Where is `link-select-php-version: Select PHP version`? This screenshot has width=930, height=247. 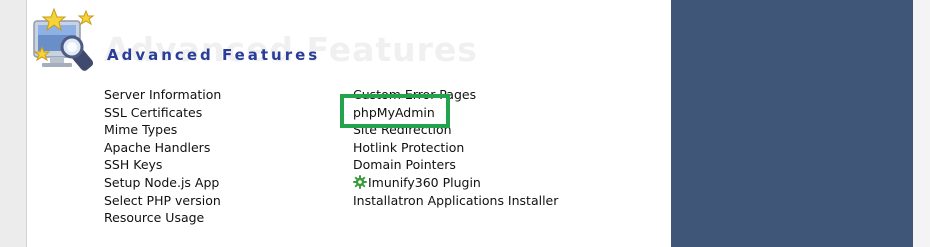
link-select-php-version: Select PHP version is located at coordinates (162, 201).